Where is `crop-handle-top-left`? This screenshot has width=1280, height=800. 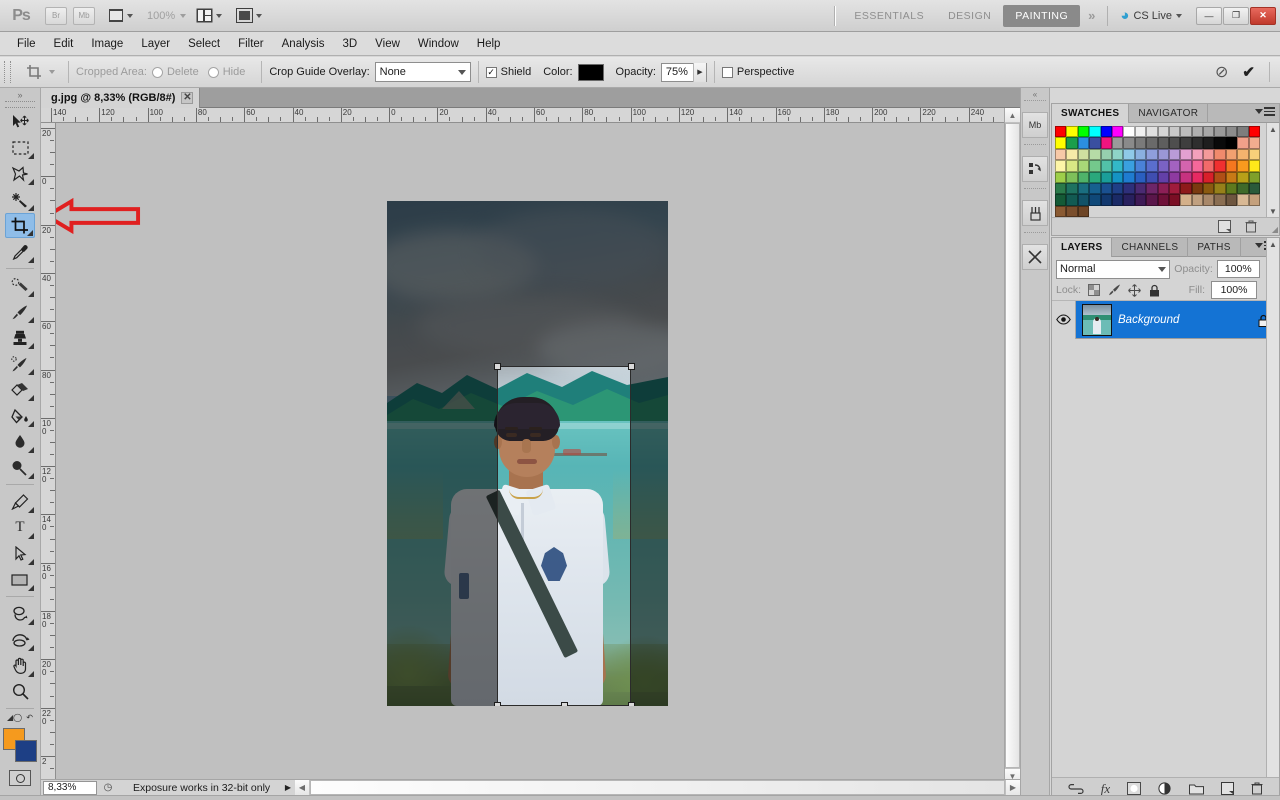 crop-handle-top-left is located at coordinates (497, 366).